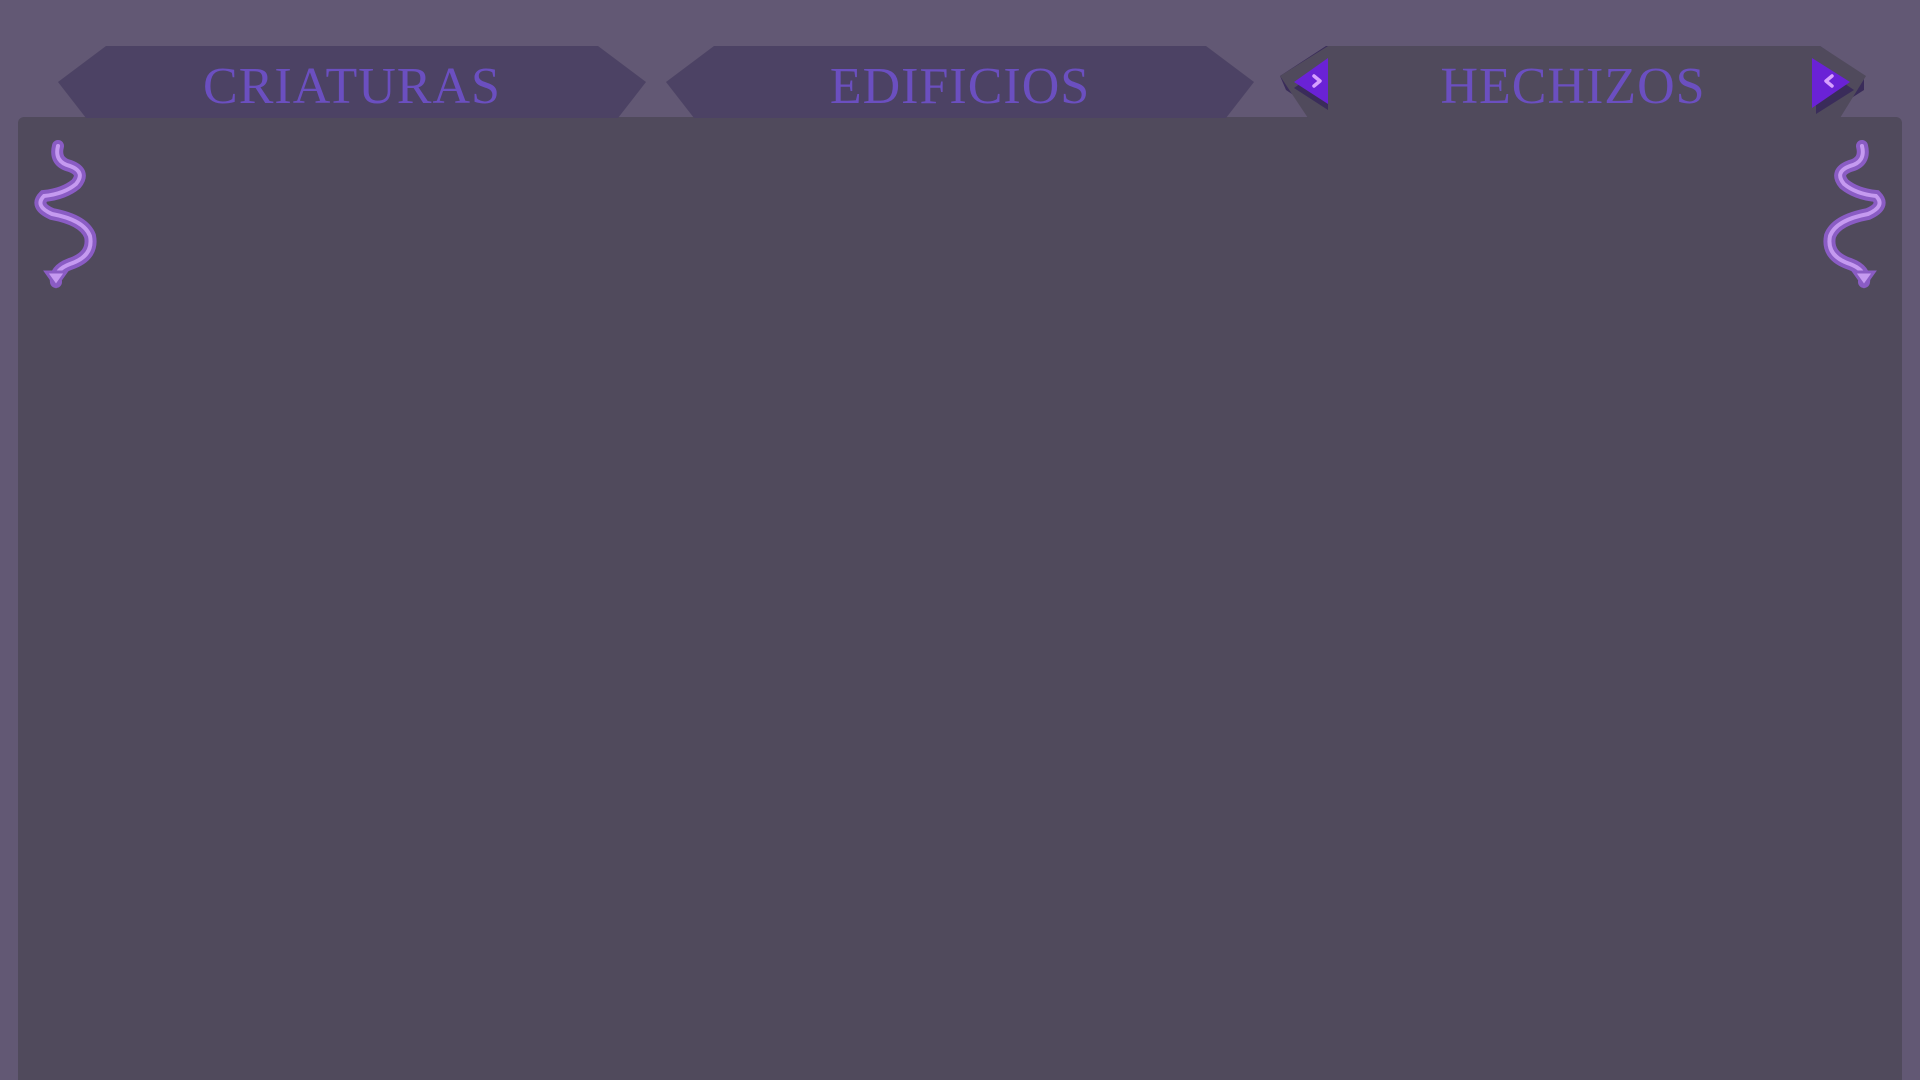  Describe the element at coordinates (1573, 86) in the screenshot. I see `tab-hechizos-label: HECHIZOS` at that location.